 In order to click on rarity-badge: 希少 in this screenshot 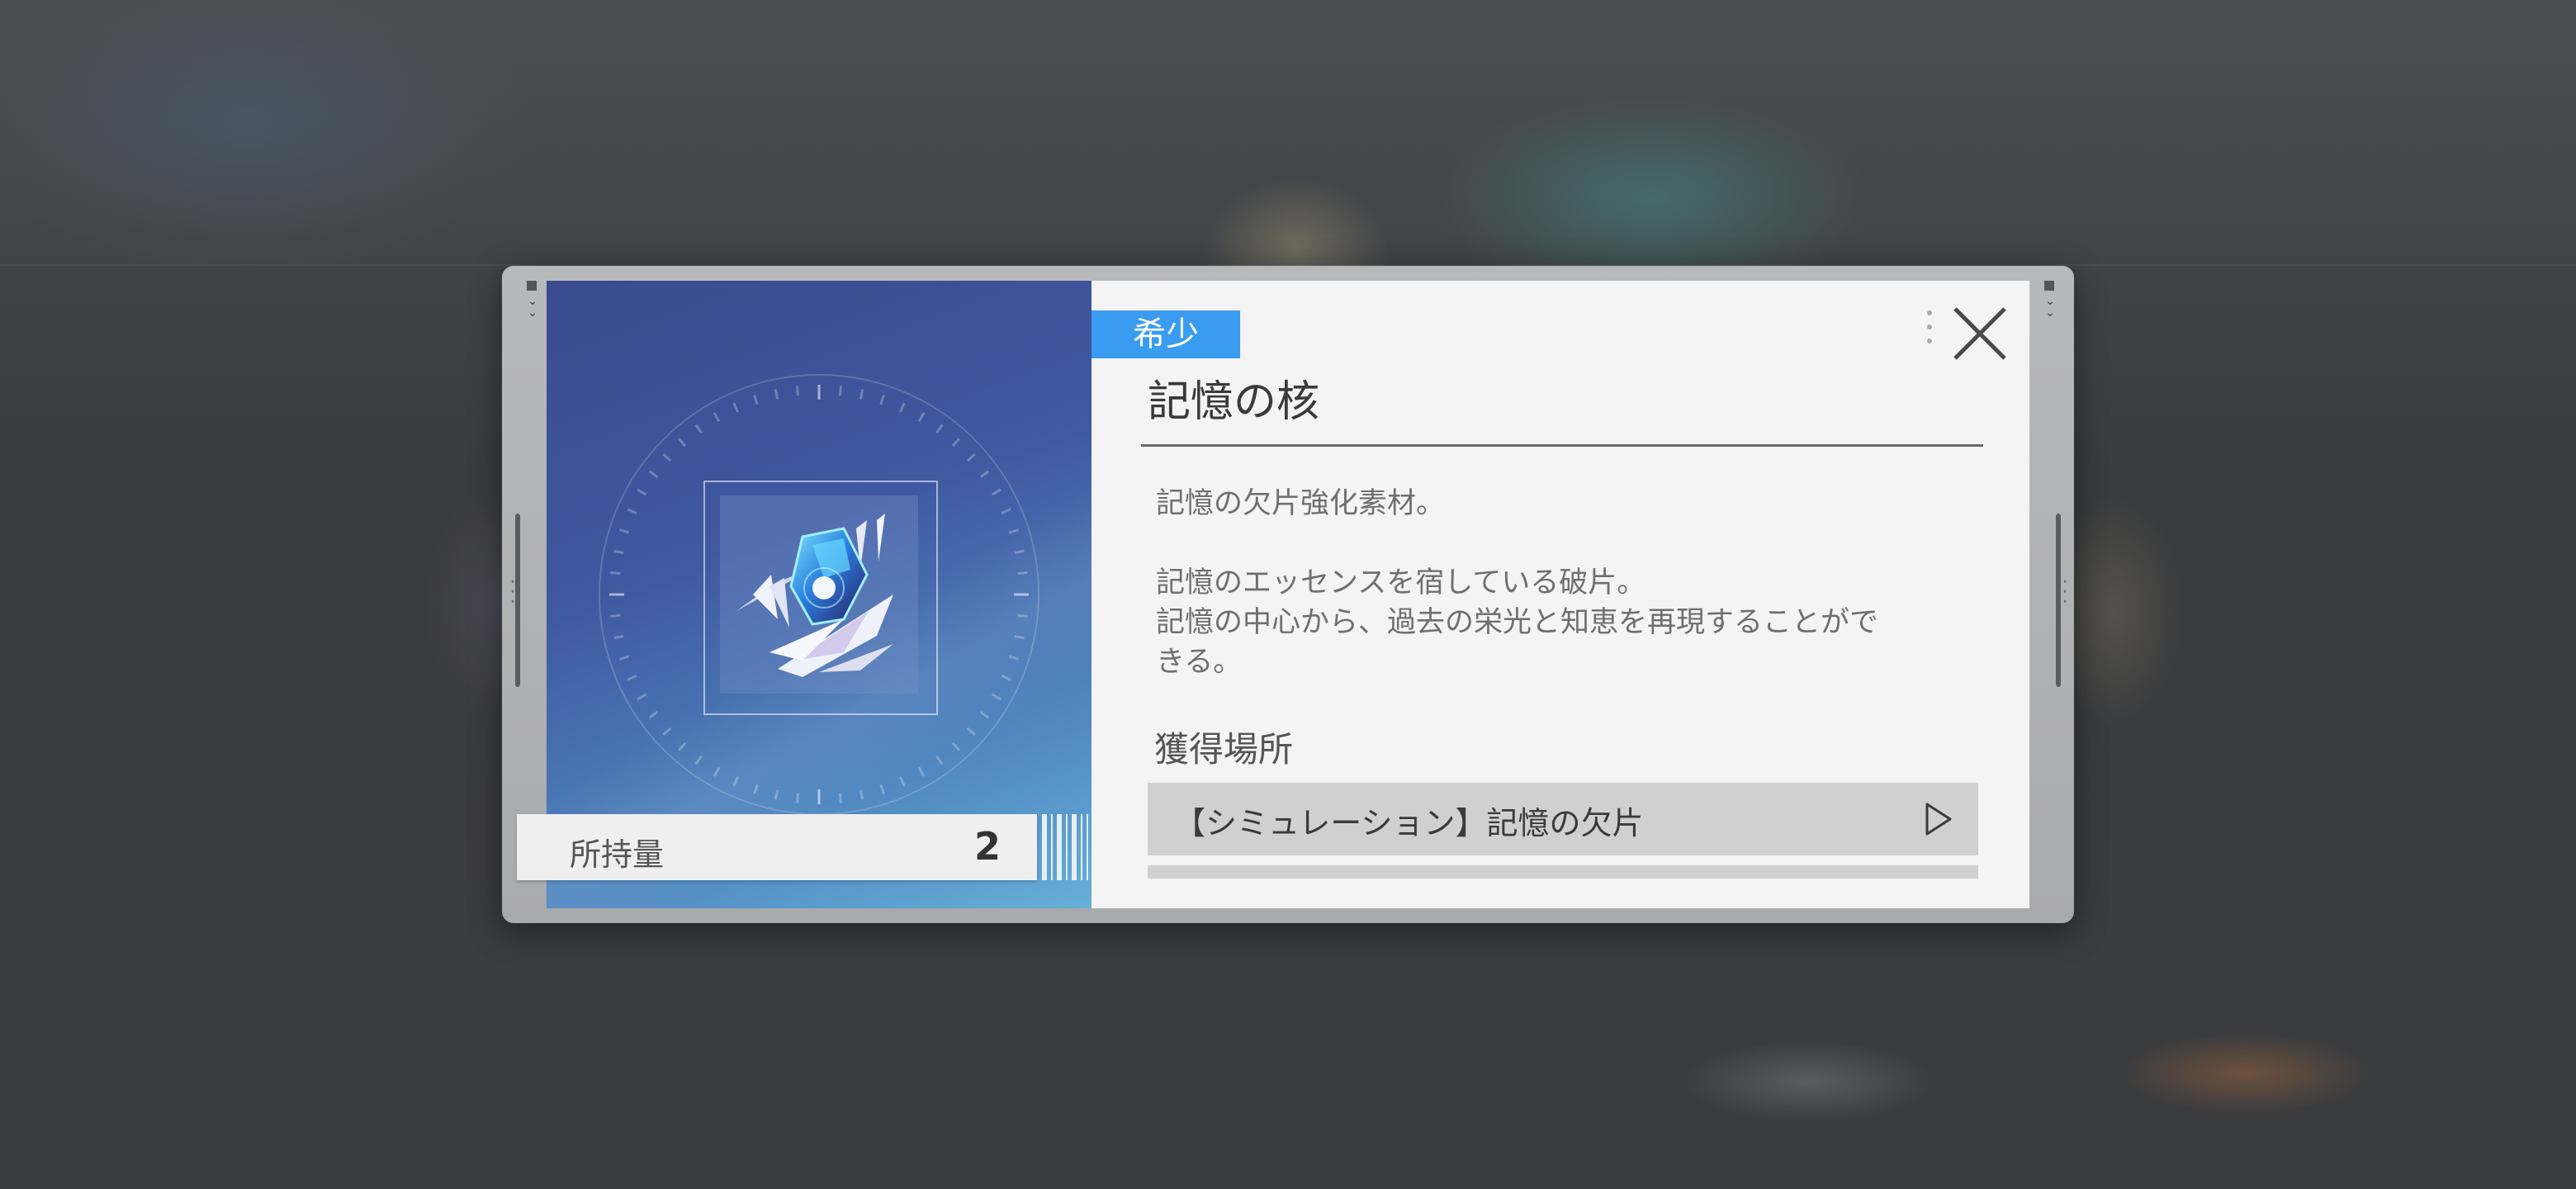, I will do `click(1165, 334)`.